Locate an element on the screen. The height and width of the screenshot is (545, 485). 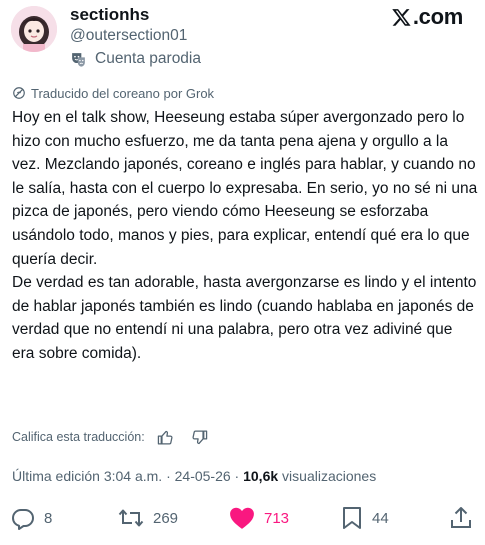
avatar is located at coordinates (34, 29).